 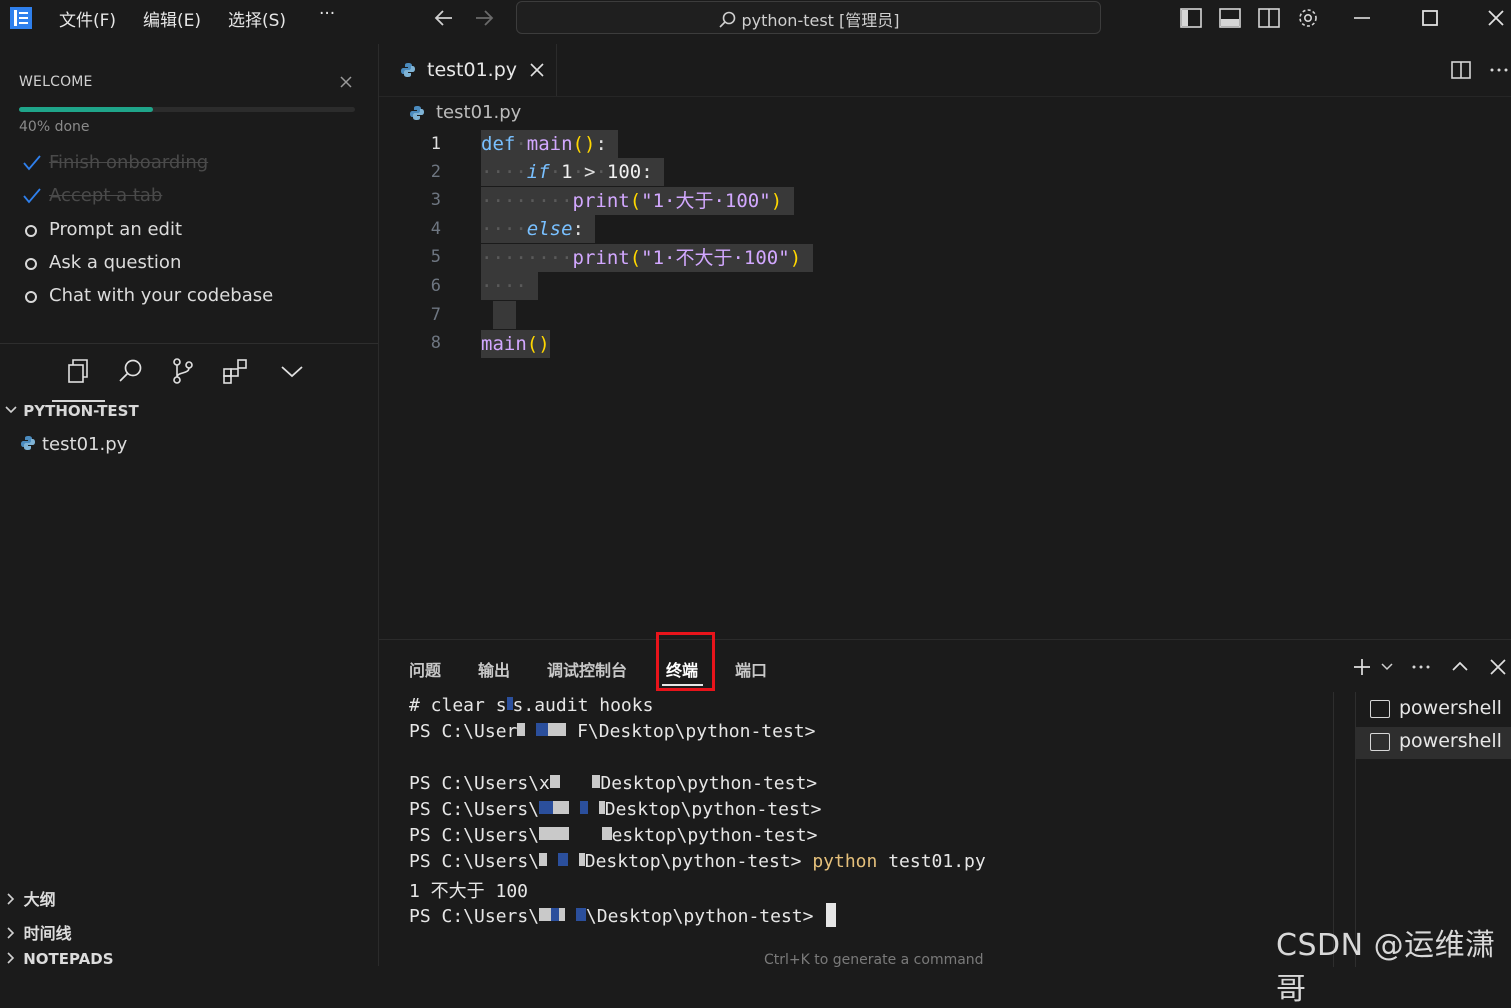 I want to click on extensions-icon, so click(x=236, y=371).